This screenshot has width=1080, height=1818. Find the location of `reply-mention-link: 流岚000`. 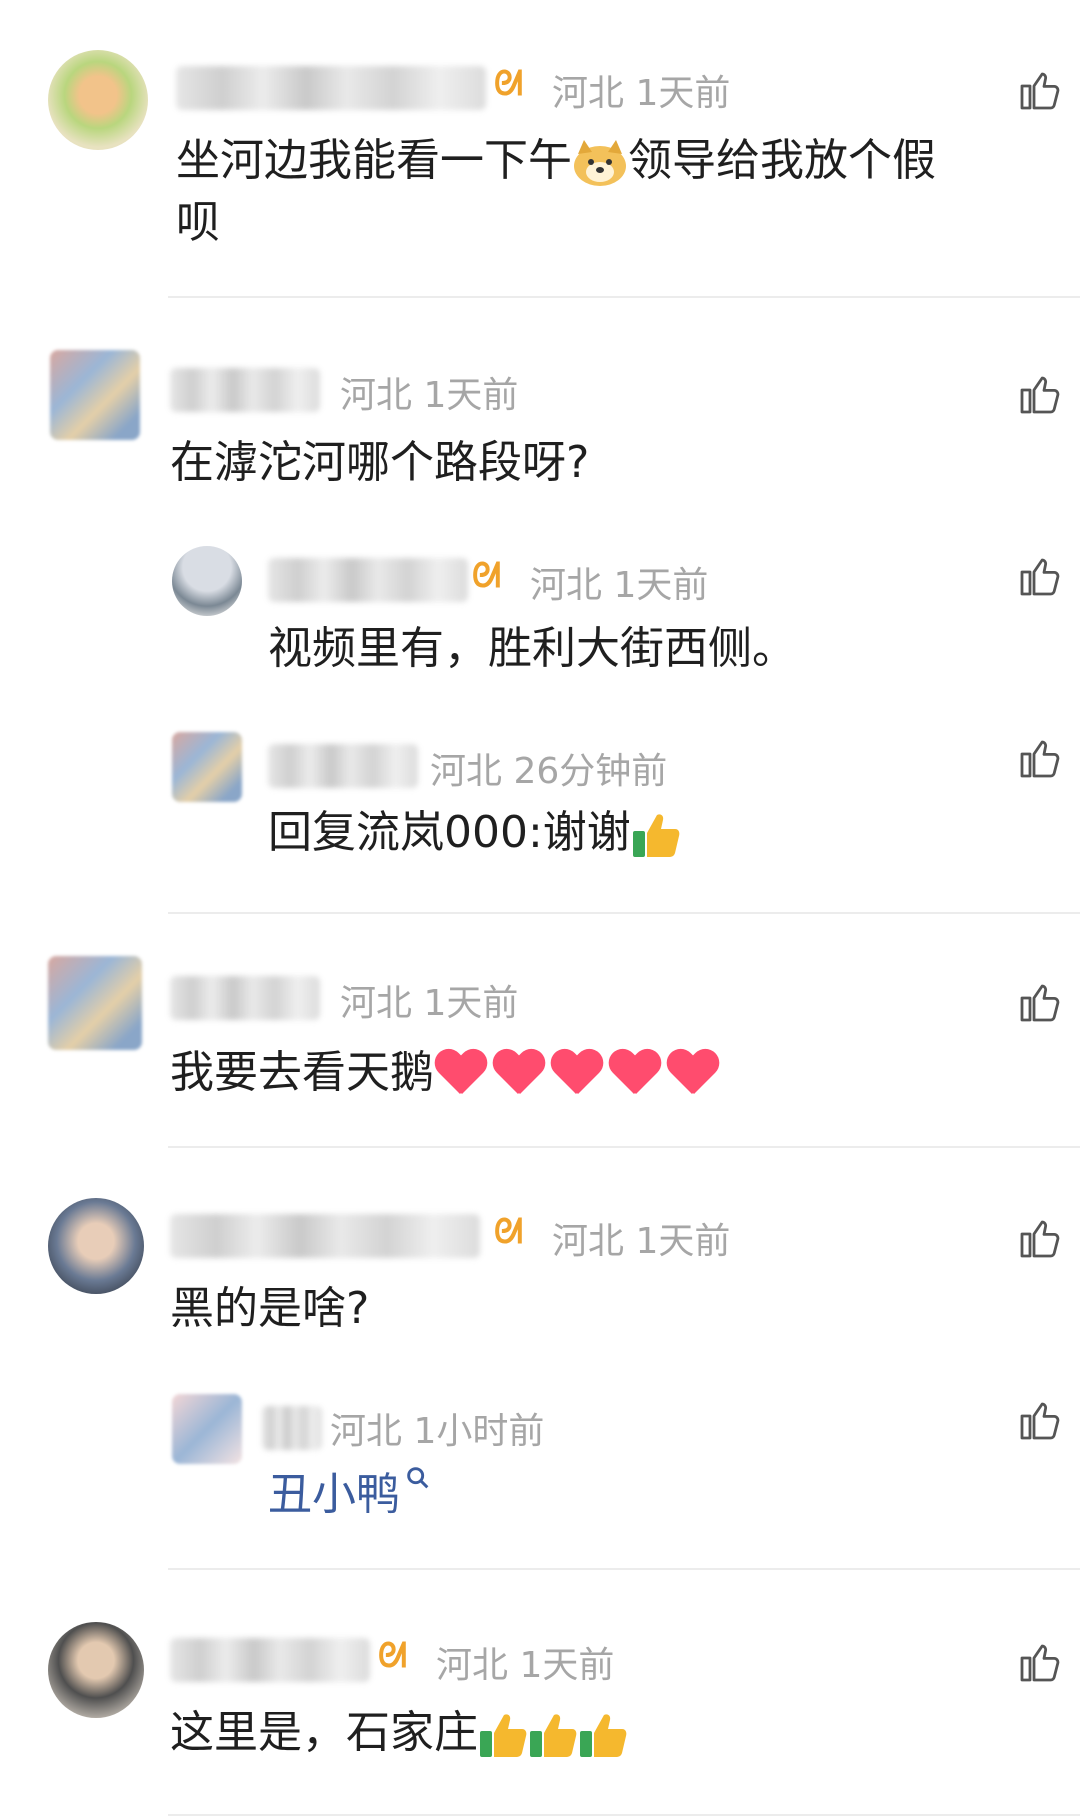

reply-mention-link: 流岚000 is located at coordinates (442, 832).